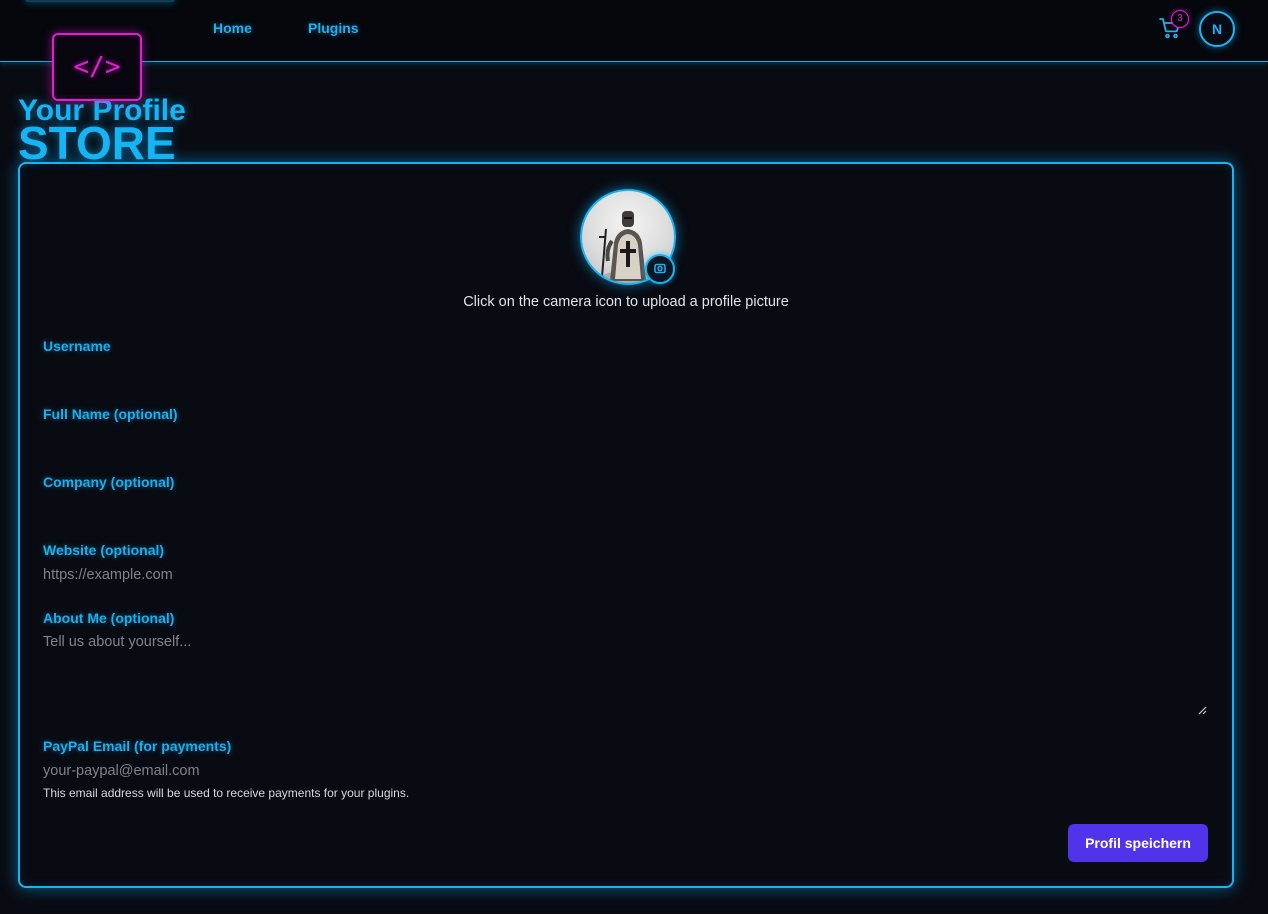 Image resolution: width=1268 pixels, height=914 pixels. What do you see at coordinates (232, 28) in the screenshot?
I see `nav-link-home: Home` at bounding box center [232, 28].